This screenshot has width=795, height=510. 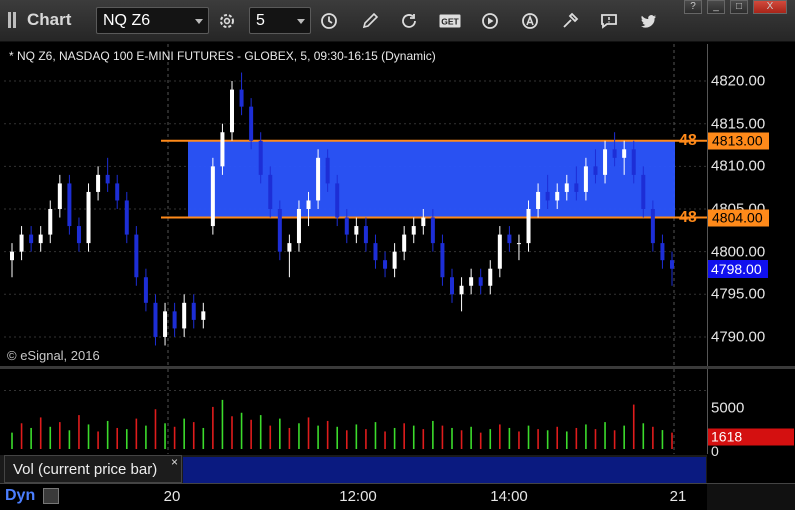 I want to click on volume-study-label: Vol (current price bar), so click(x=93, y=469).